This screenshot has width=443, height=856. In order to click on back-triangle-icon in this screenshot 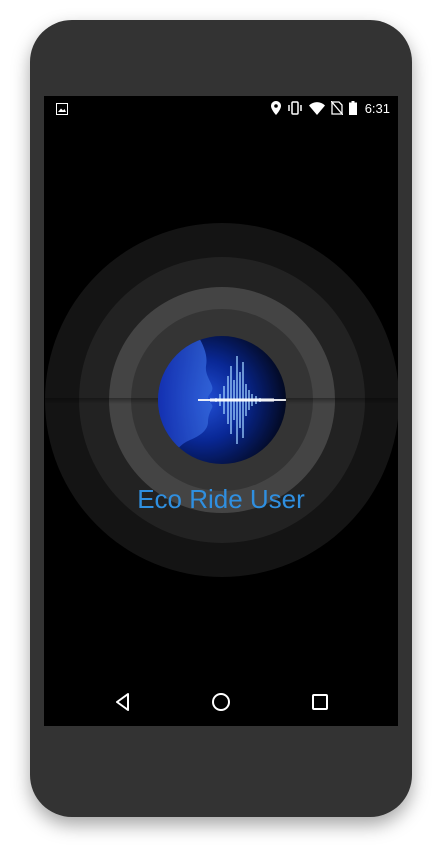, I will do `click(122, 702)`.